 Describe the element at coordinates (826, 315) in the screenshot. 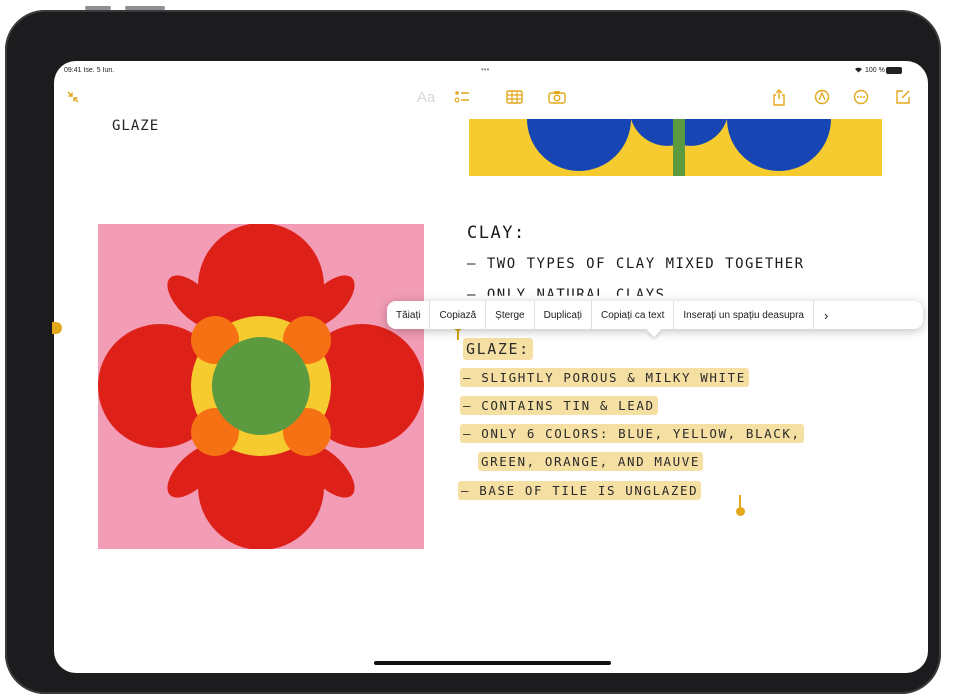

I see `menu-more-chevron-icon: ›` at that location.